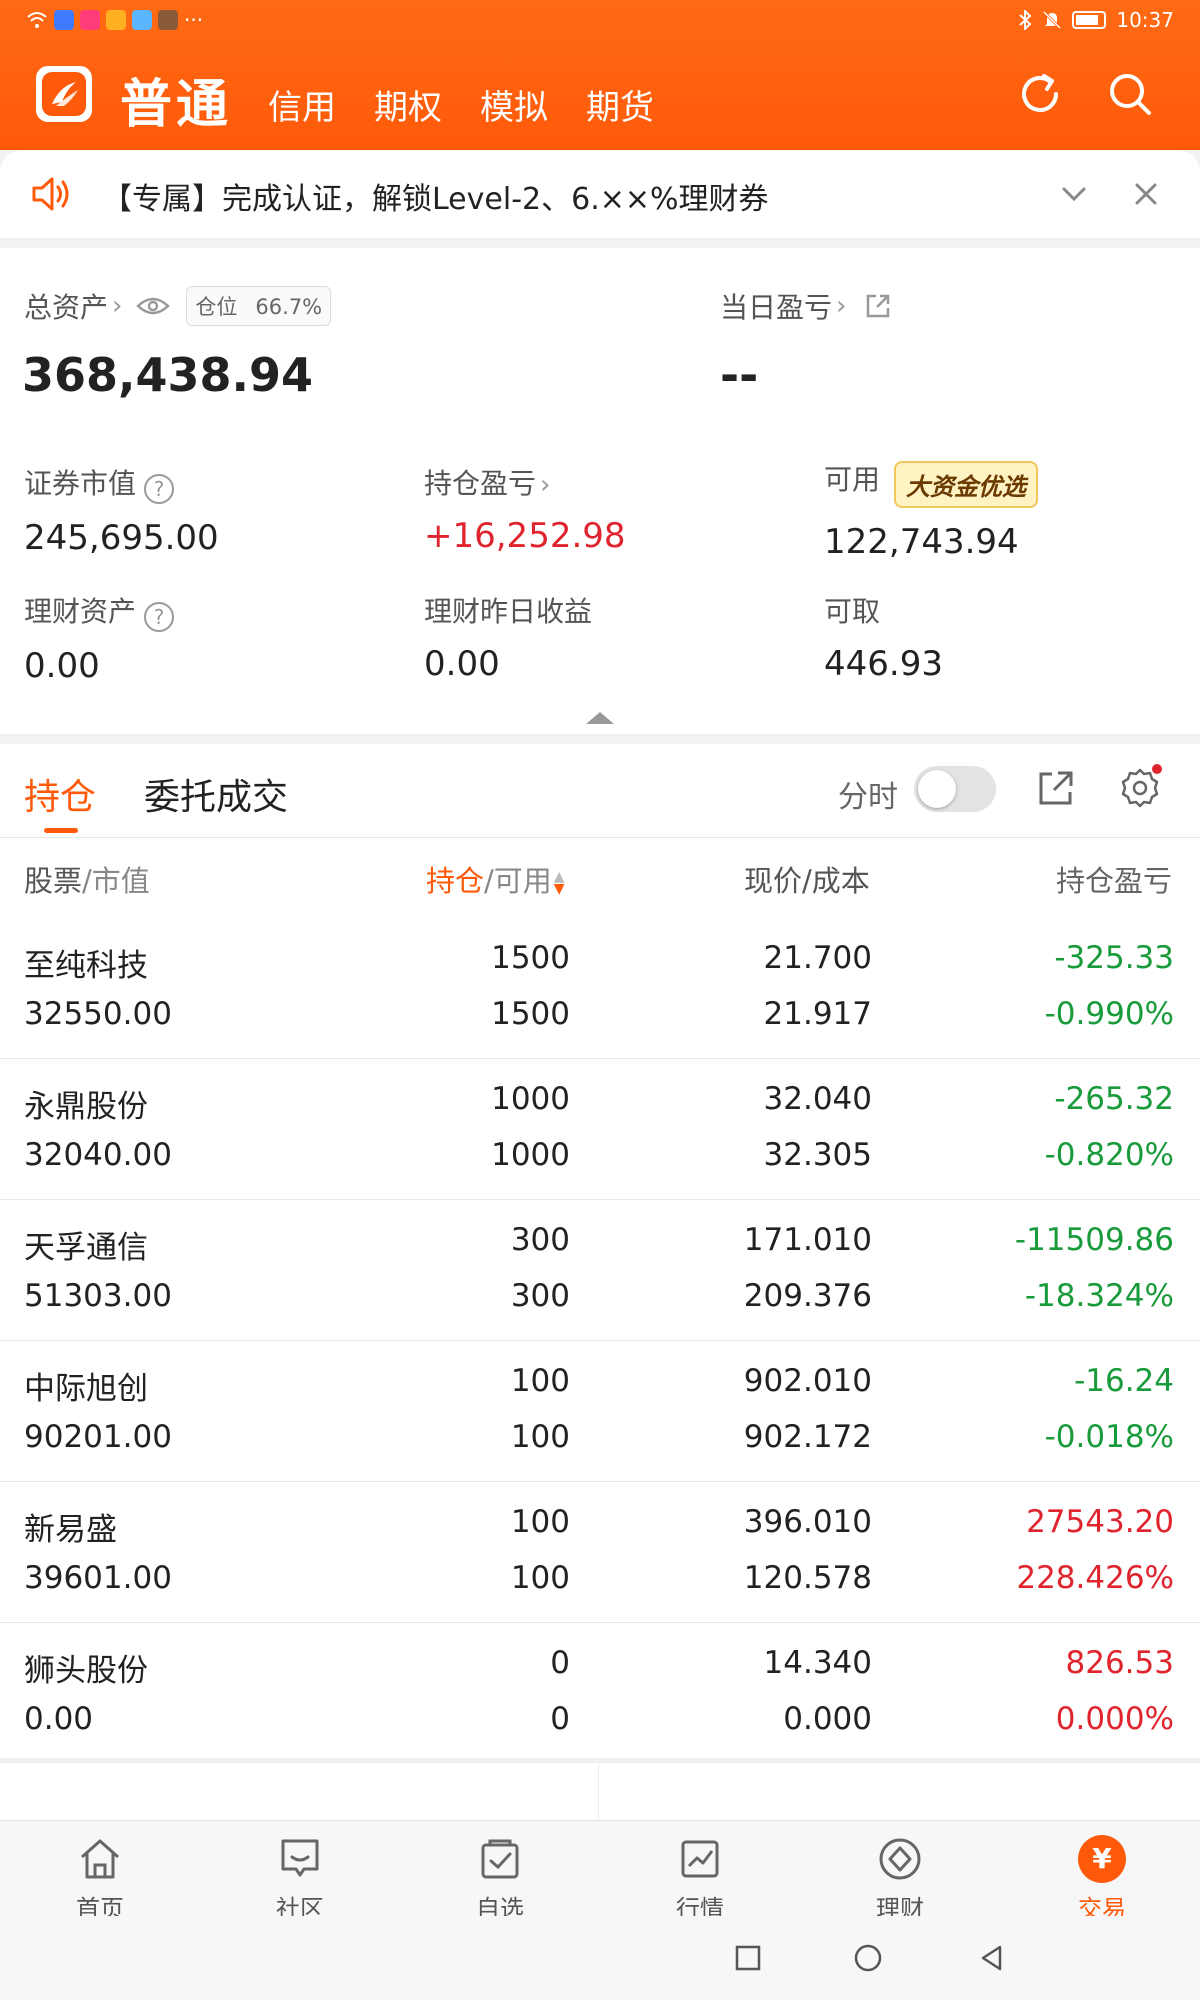  What do you see at coordinates (700, 1879) in the screenshot?
I see `nav-market: 行情` at bounding box center [700, 1879].